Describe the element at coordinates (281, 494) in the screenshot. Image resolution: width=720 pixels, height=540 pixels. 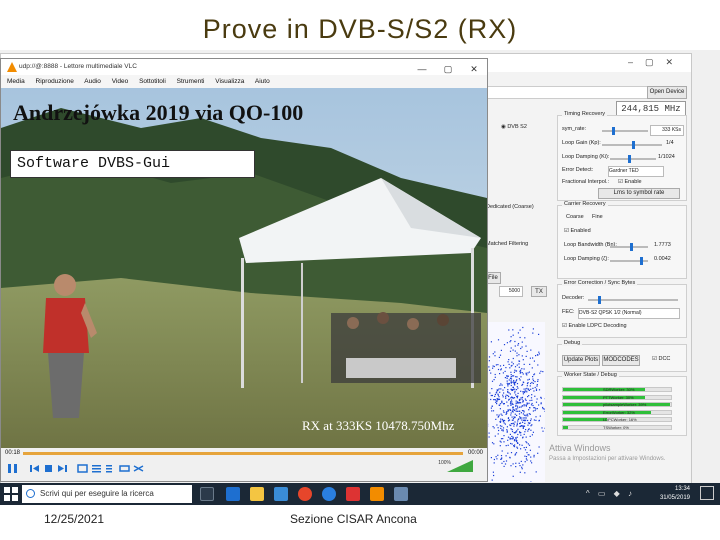
I see `store-icon` at that location.